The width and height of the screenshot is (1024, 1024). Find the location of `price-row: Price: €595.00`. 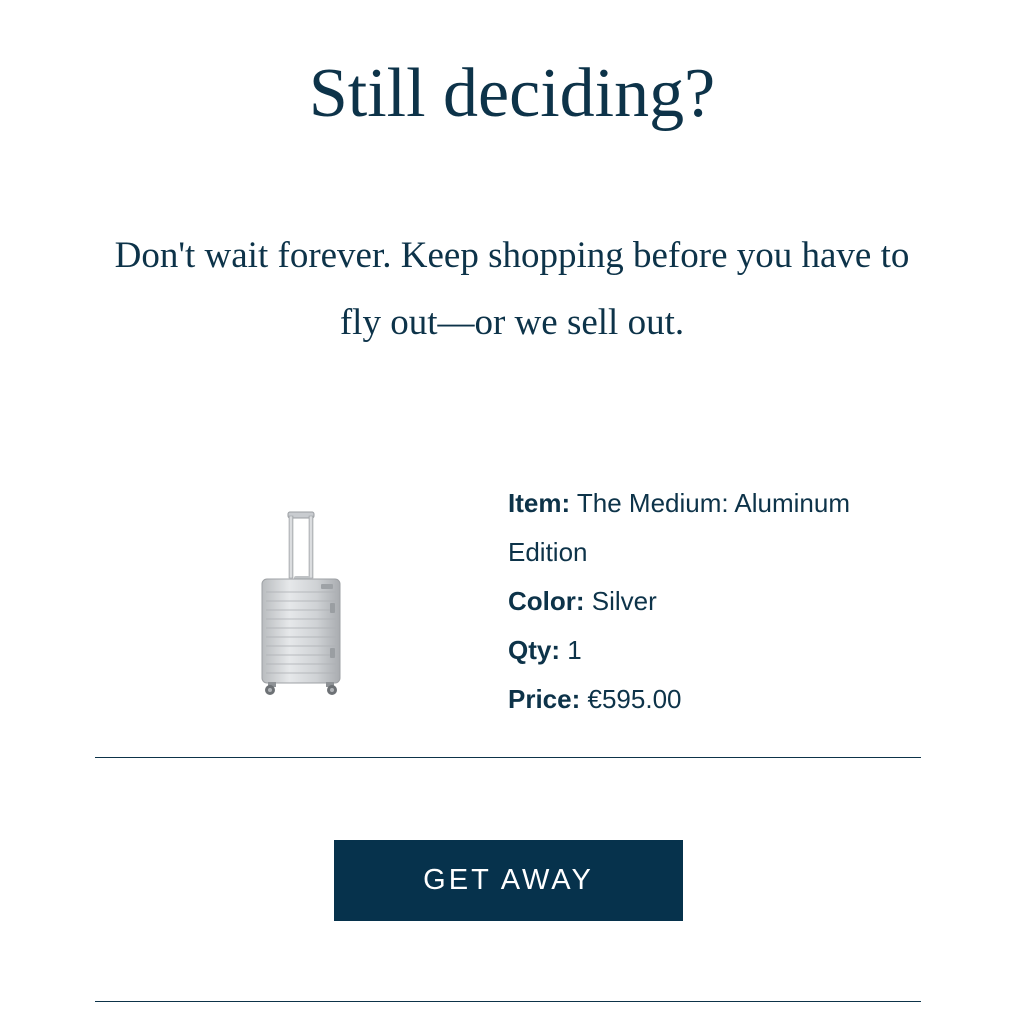

price-row: Price: €595.00 is located at coordinates (708, 699).